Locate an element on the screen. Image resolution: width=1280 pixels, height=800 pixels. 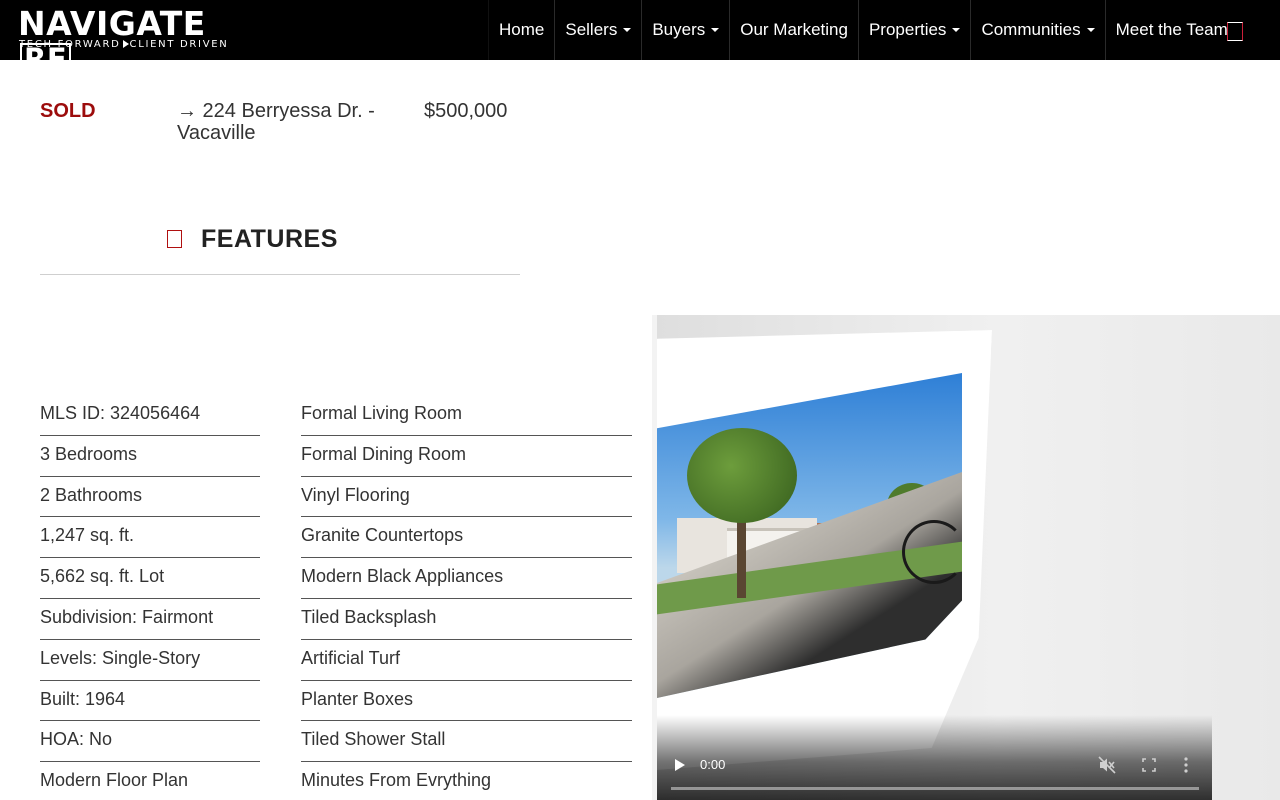
more-options-icon is located at coordinates (1186, 765).